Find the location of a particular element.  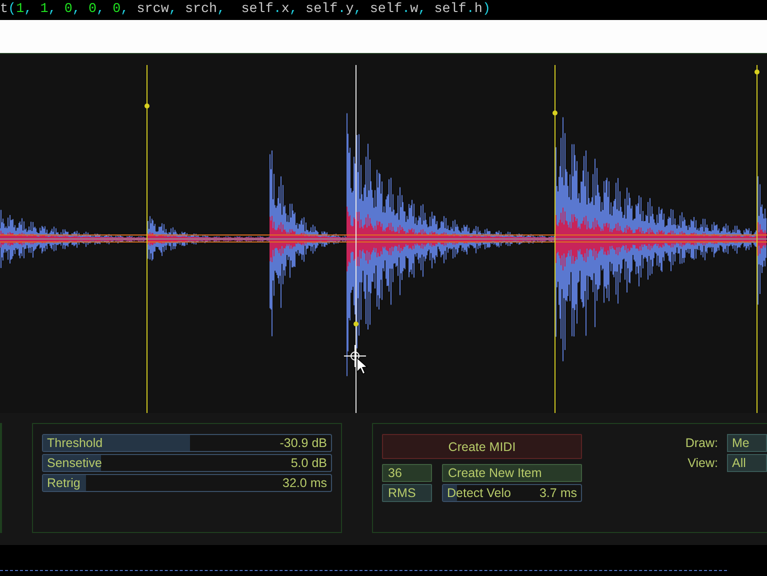

slider-label: Threshold is located at coordinates (75, 443).